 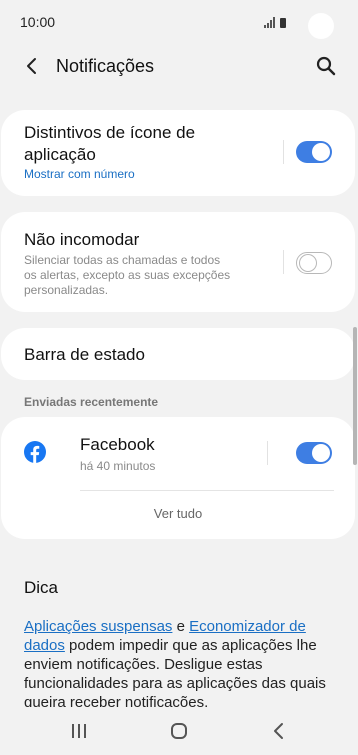 What do you see at coordinates (326, 66) in the screenshot?
I see `search-icon` at bounding box center [326, 66].